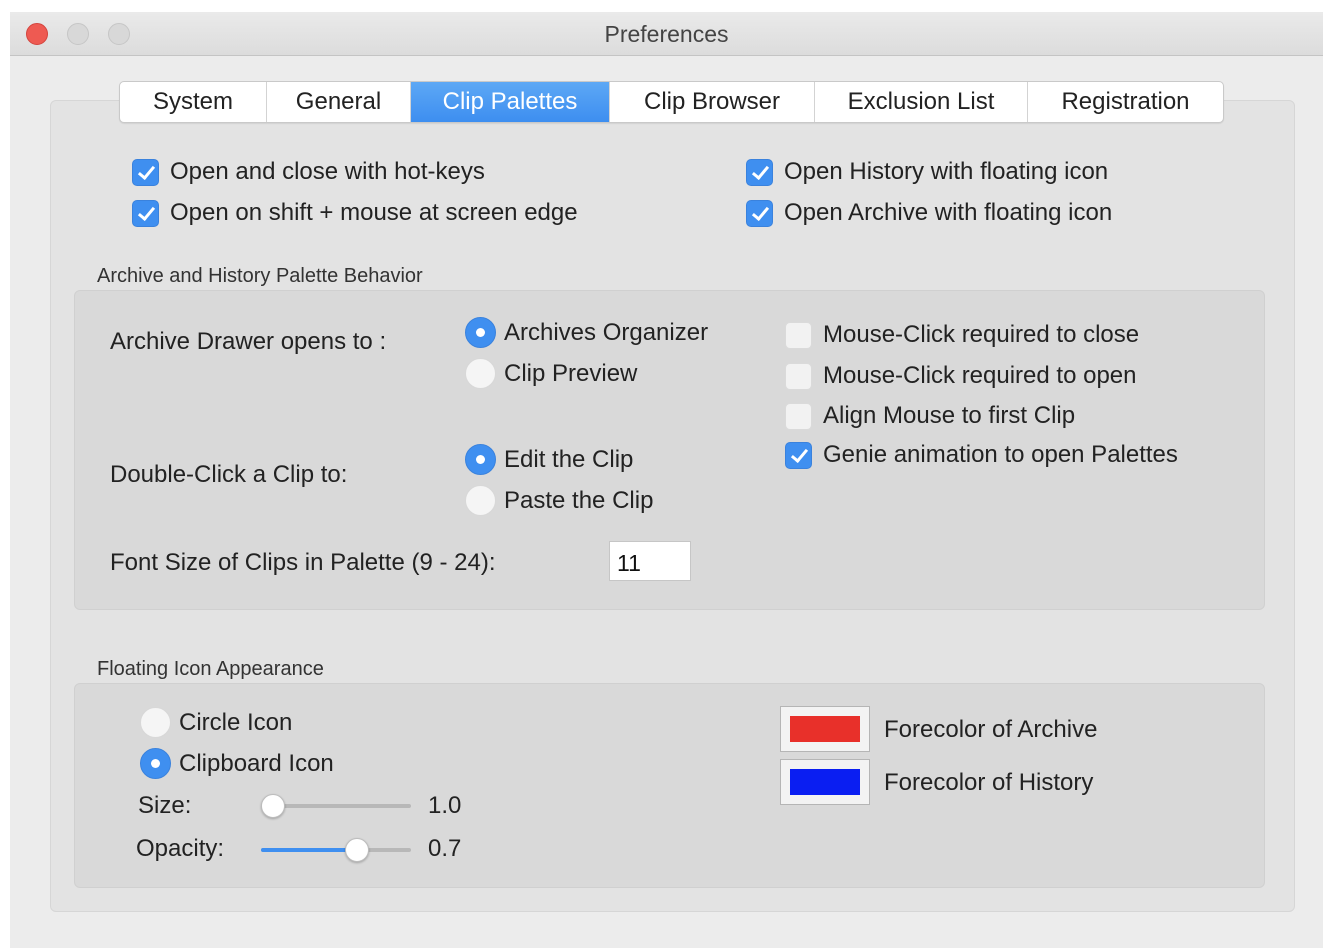  I want to click on behavior-section-title: Archive and History Palette Behavior, so click(260, 276).